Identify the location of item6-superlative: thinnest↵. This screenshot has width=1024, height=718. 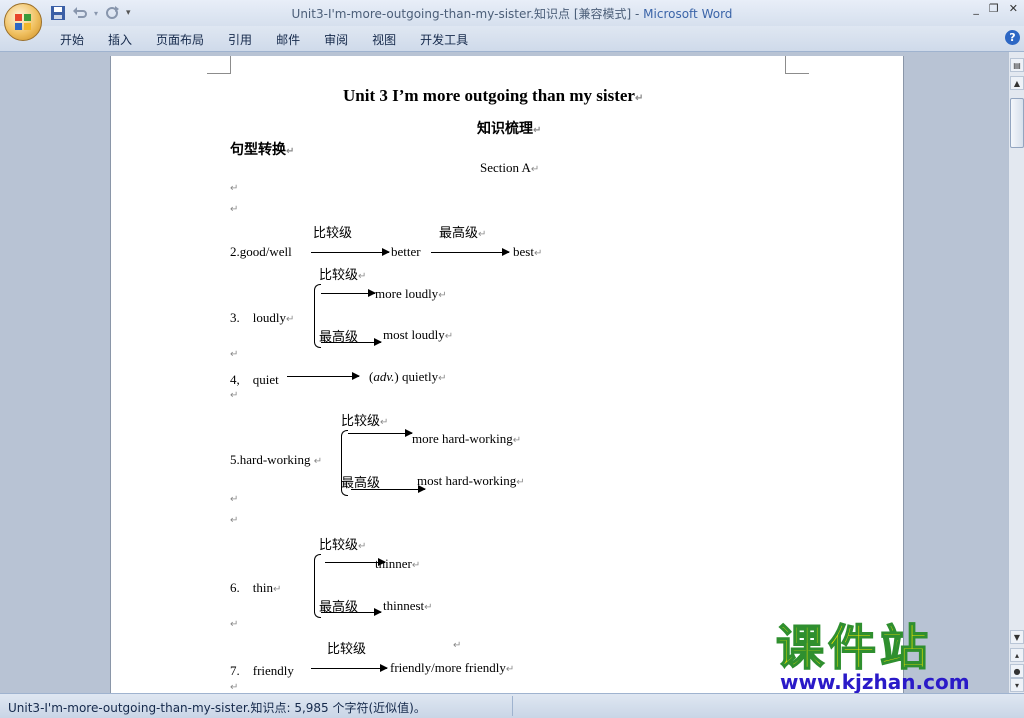
(408, 605).